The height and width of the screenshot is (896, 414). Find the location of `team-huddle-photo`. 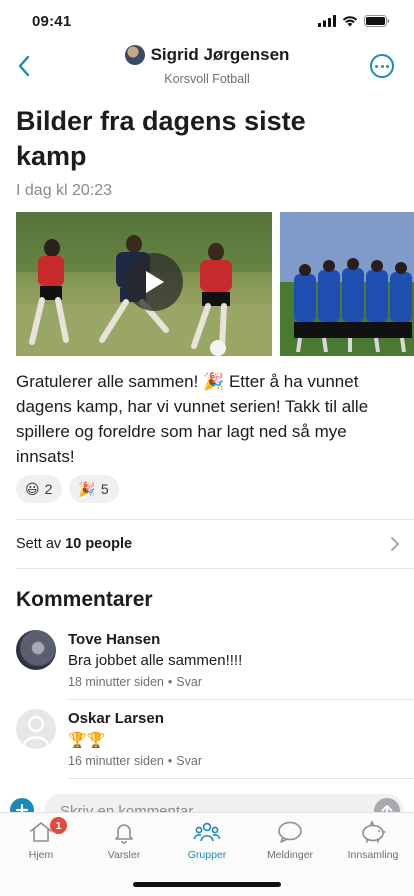

team-huddle-photo is located at coordinates (347, 284).